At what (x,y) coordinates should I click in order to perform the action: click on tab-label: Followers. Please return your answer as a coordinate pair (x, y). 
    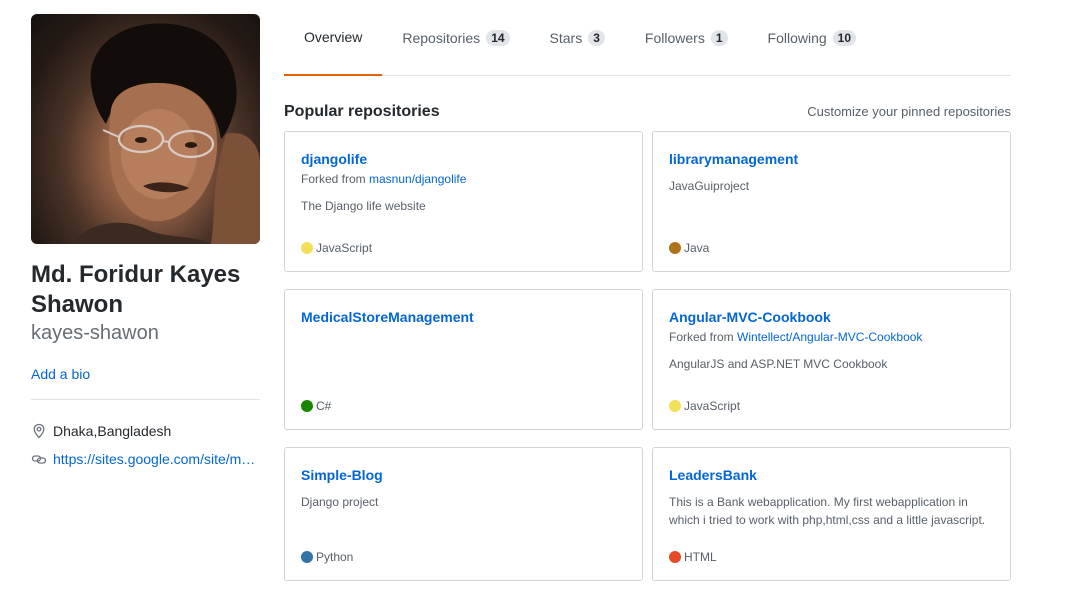
    Looking at the image, I should click on (674, 38).